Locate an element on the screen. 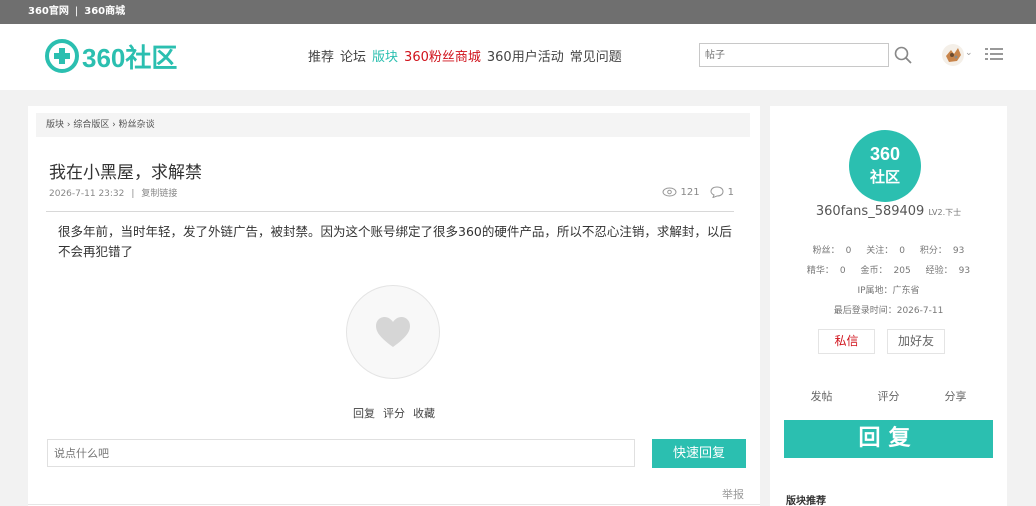 This screenshot has height=506, width=1036. elite-value: 0 is located at coordinates (842, 271).